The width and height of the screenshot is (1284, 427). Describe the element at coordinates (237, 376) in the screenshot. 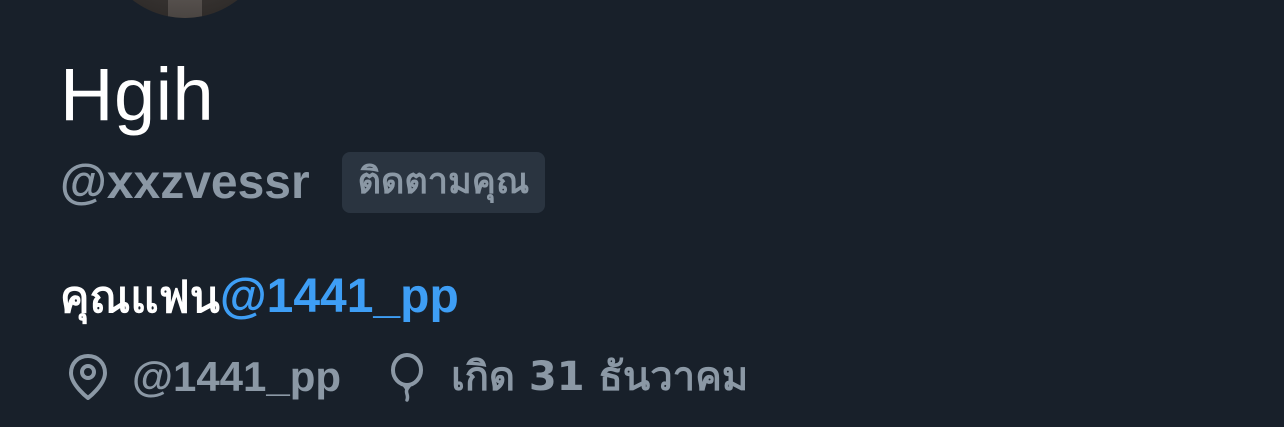

I see `location-text: @1441_pp` at that location.